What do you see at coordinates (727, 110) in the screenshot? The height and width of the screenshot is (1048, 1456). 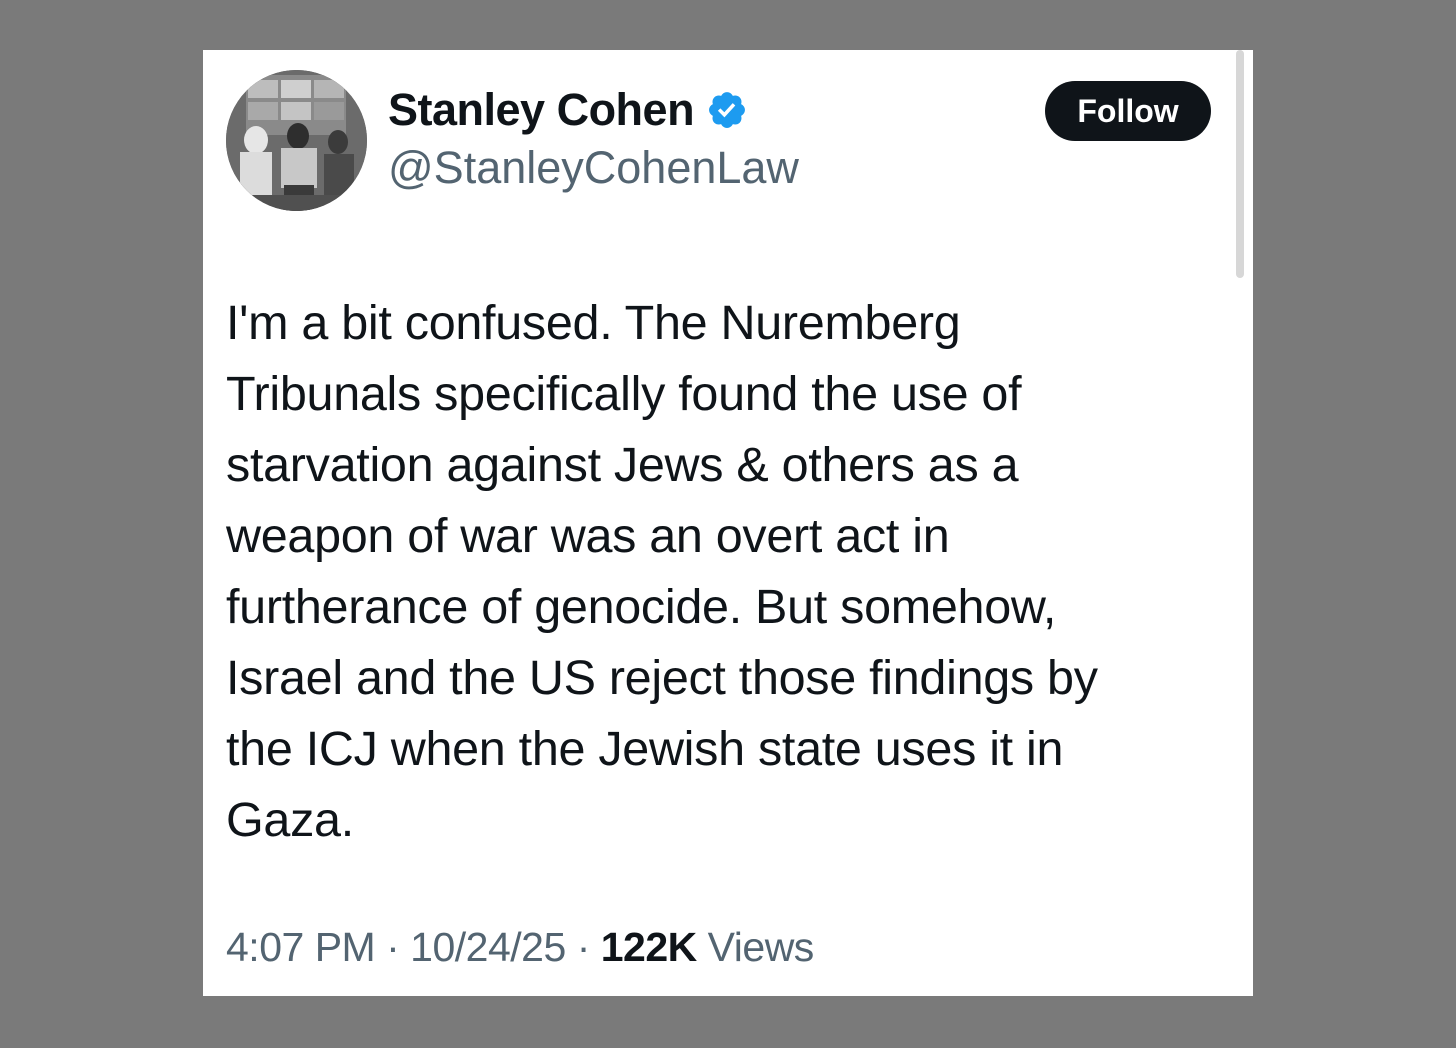 I see `verified-badge-icon` at bounding box center [727, 110].